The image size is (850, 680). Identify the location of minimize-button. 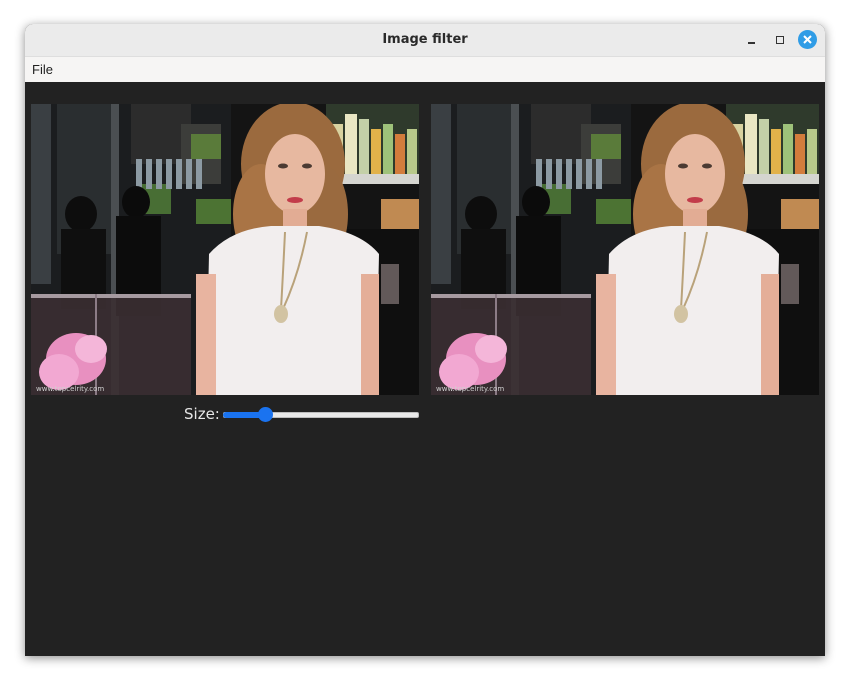
(752, 40).